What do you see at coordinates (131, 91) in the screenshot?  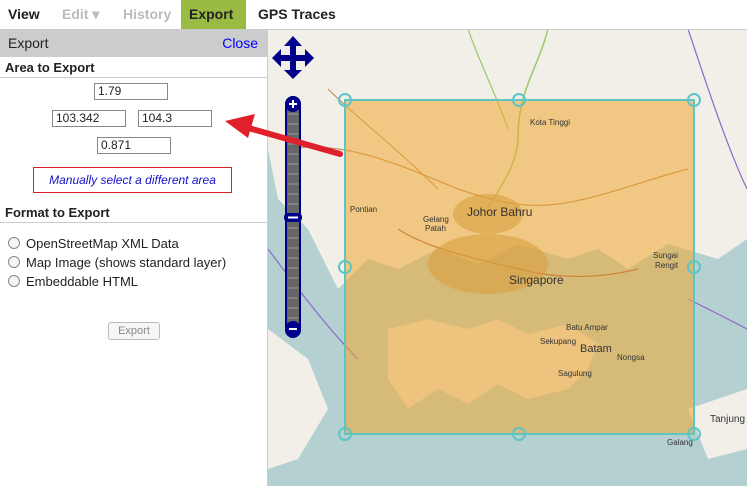 I see `max-lat-field: 1.79` at bounding box center [131, 91].